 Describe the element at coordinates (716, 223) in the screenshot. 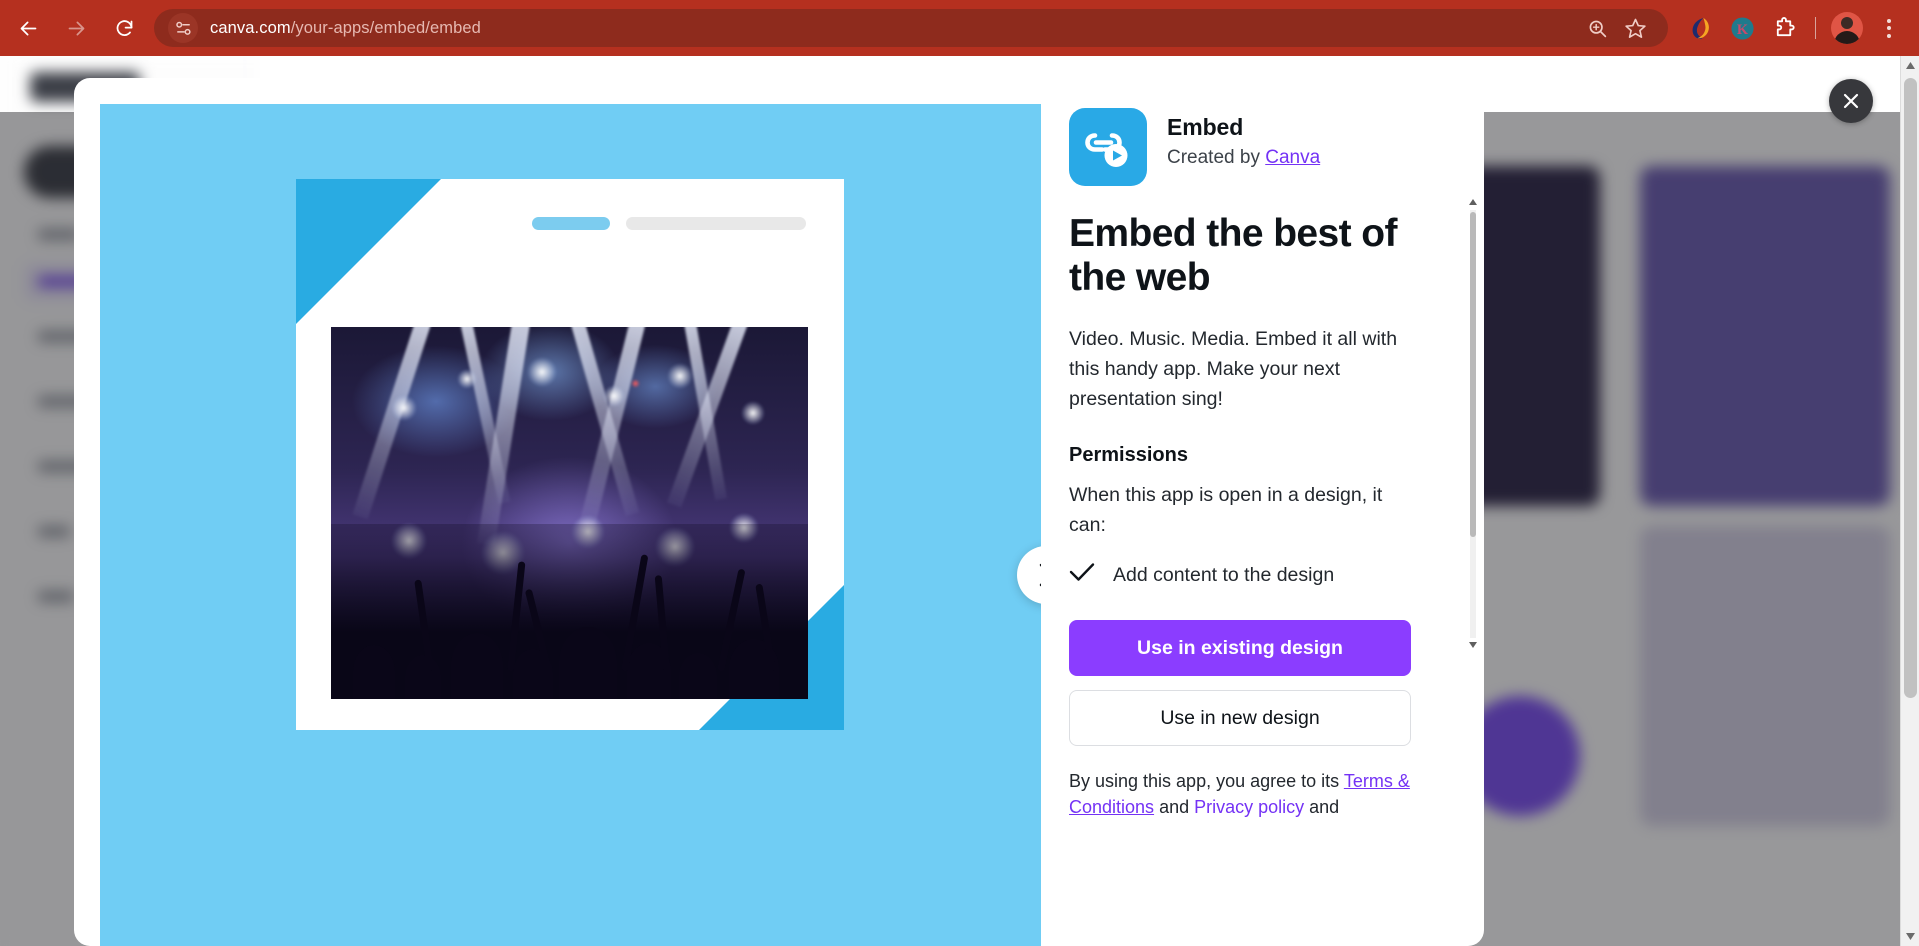

I see `placeholder-bar-grey` at that location.